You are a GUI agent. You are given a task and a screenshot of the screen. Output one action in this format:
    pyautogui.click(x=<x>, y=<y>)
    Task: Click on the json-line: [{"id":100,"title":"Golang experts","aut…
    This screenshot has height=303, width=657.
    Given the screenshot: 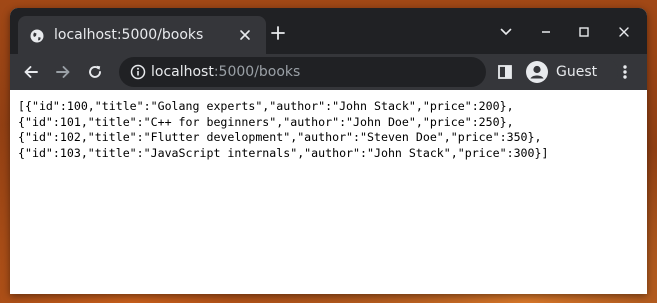 What is the action you would take?
    pyautogui.click(x=266, y=106)
    